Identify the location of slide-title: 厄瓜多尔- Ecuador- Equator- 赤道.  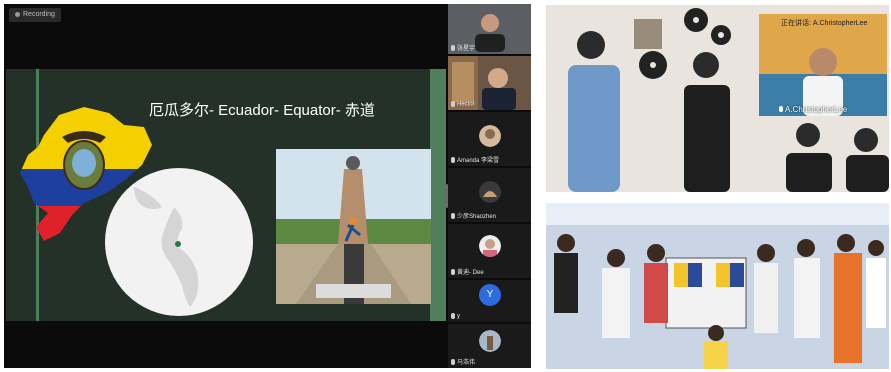
(262, 110).